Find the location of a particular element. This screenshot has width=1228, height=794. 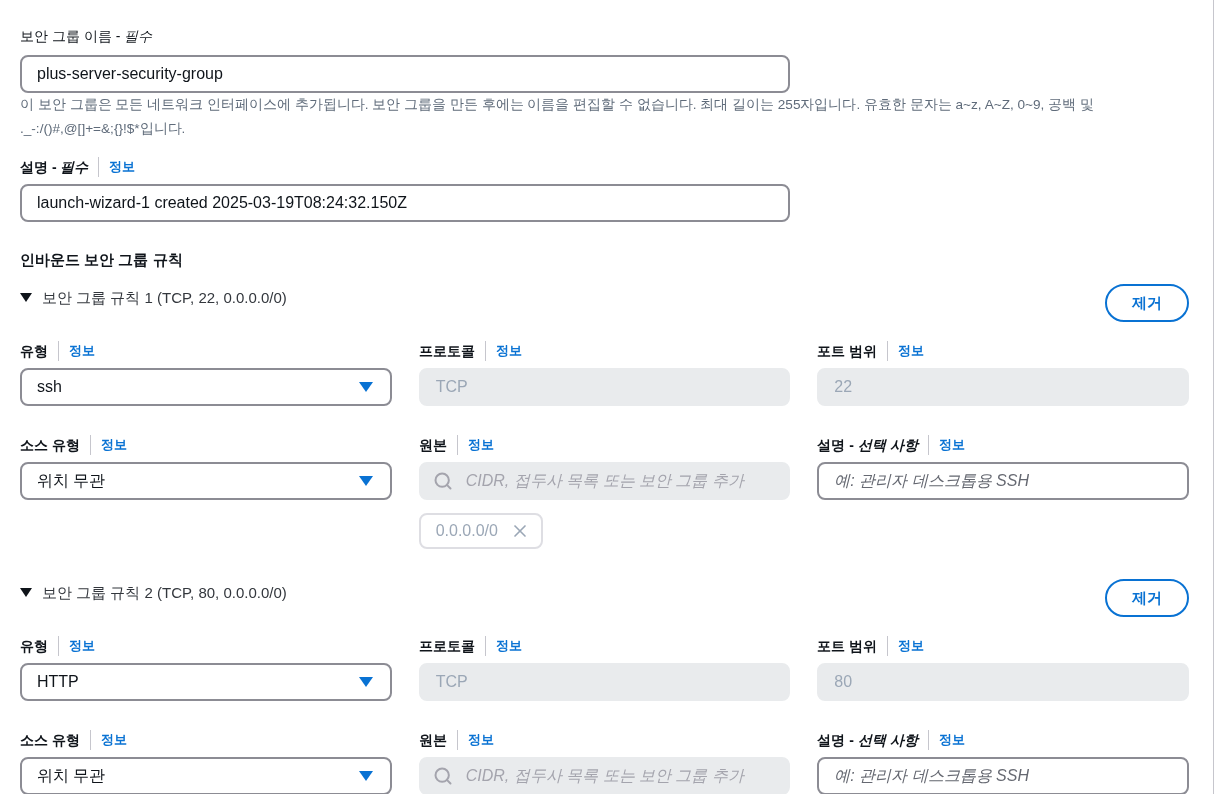

input-field: plus-server-security-group is located at coordinates (405, 74).